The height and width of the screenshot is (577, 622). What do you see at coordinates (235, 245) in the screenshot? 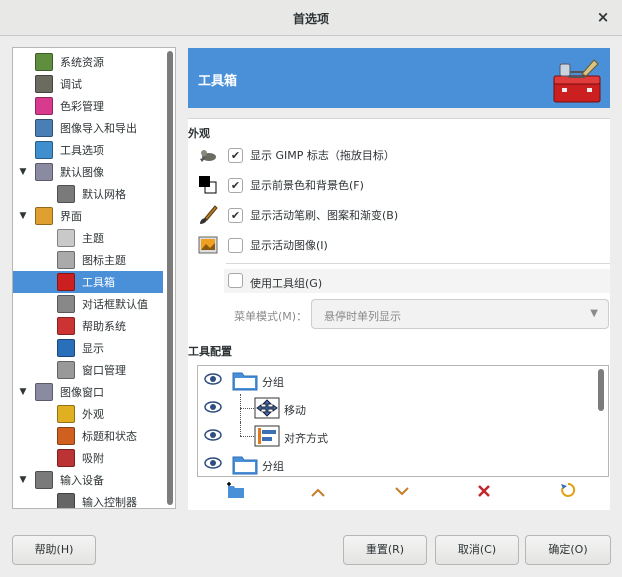
I see `active-image-checkbox` at bounding box center [235, 245].